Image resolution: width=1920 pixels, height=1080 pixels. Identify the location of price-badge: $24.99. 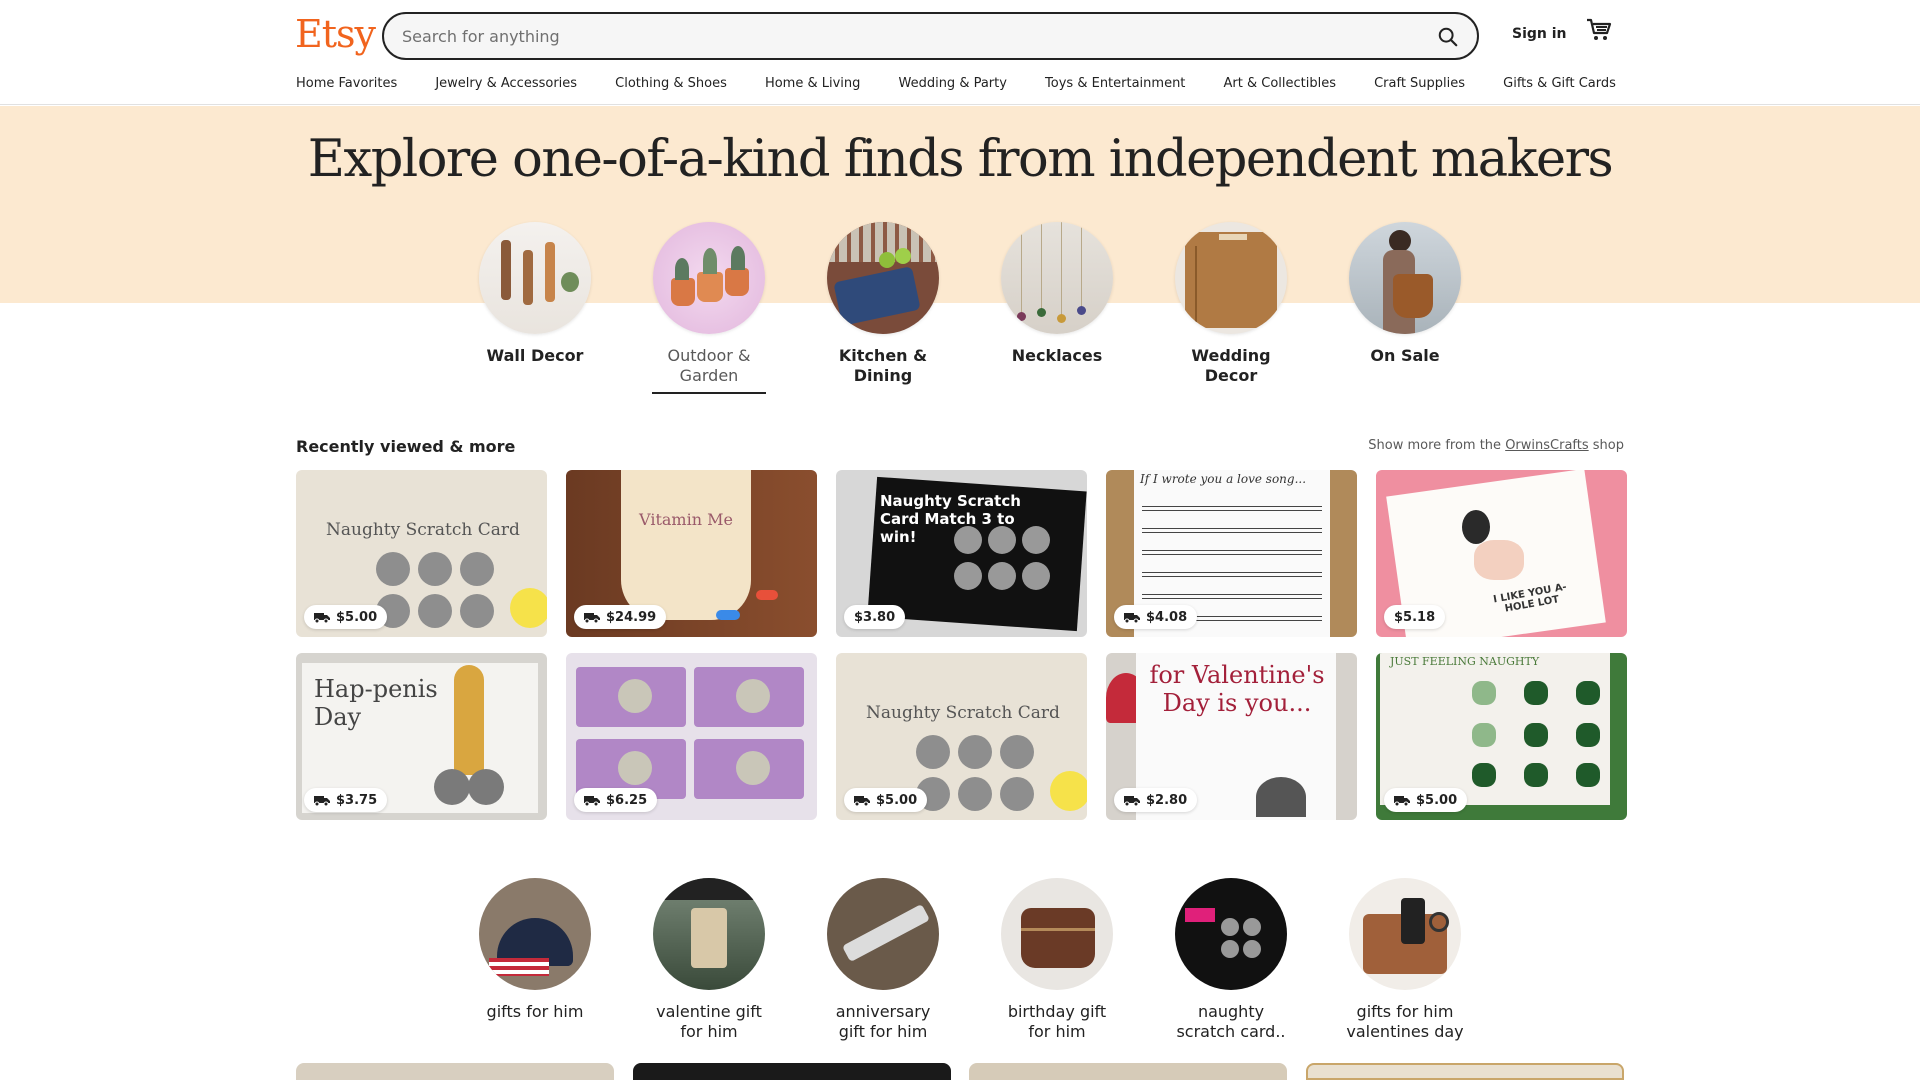
(620, 617).